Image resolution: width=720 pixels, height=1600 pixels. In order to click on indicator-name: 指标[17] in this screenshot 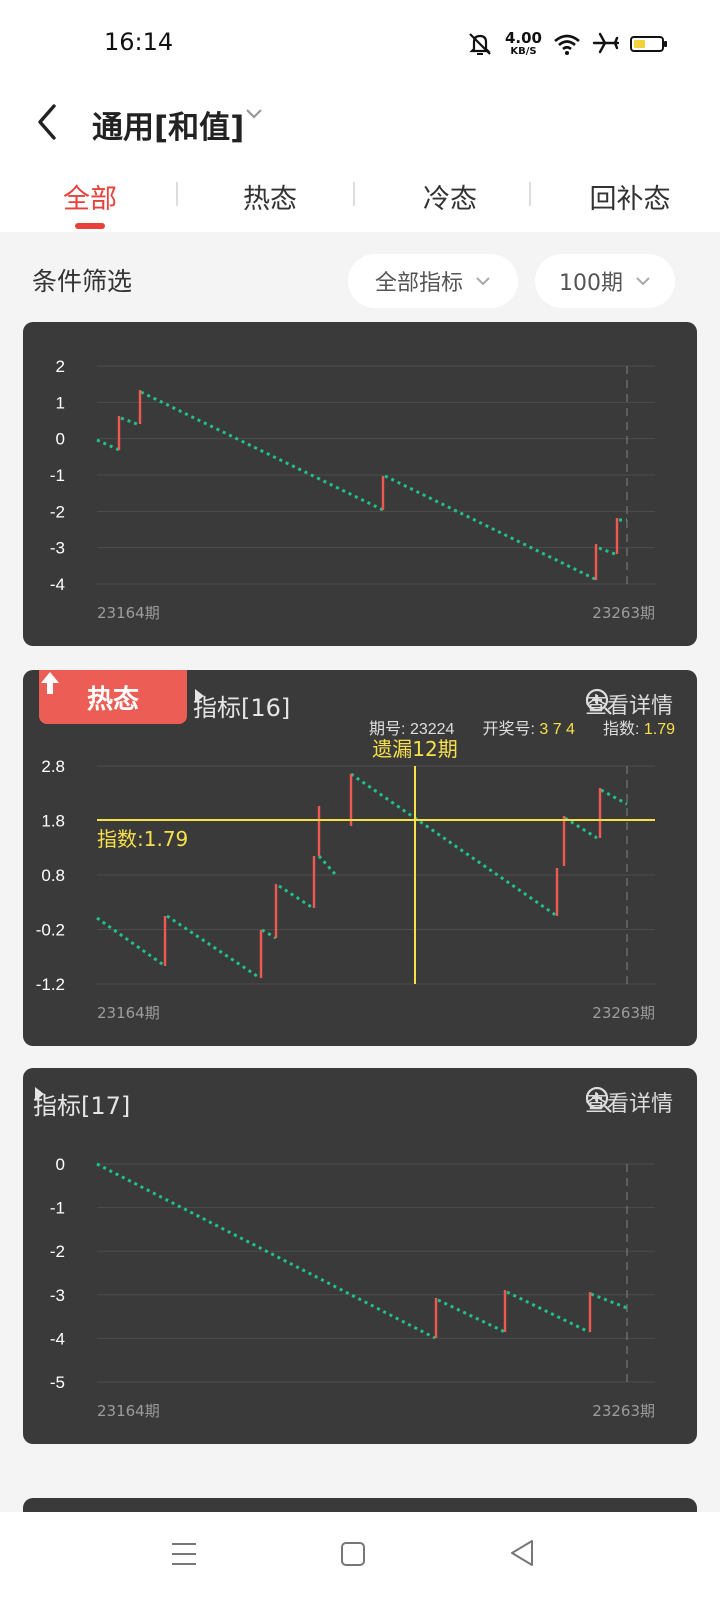, I will do `click(82, 1106)`.